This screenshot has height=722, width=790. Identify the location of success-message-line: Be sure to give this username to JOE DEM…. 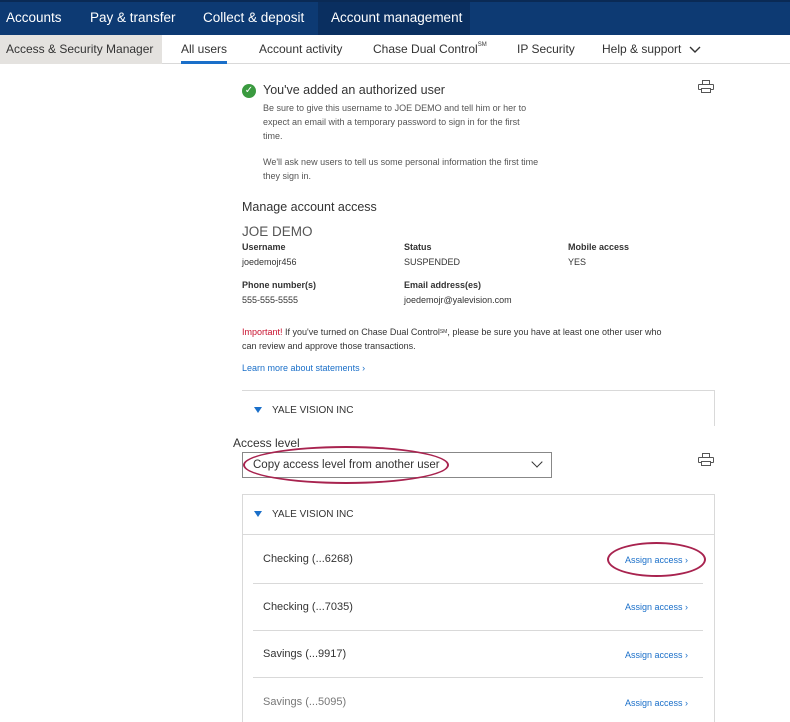
(395, 108).